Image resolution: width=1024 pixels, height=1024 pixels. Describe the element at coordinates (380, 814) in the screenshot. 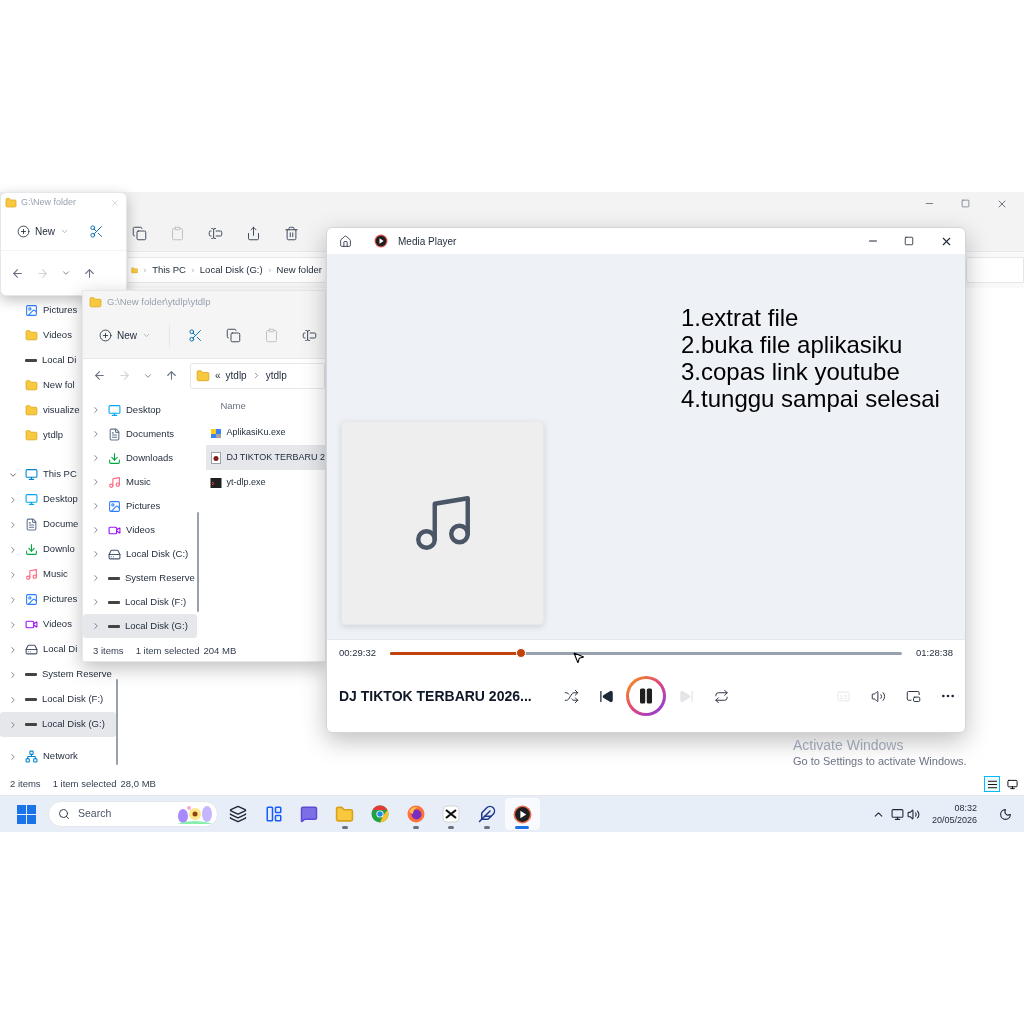

I see `ring-logo-icon` at that location.